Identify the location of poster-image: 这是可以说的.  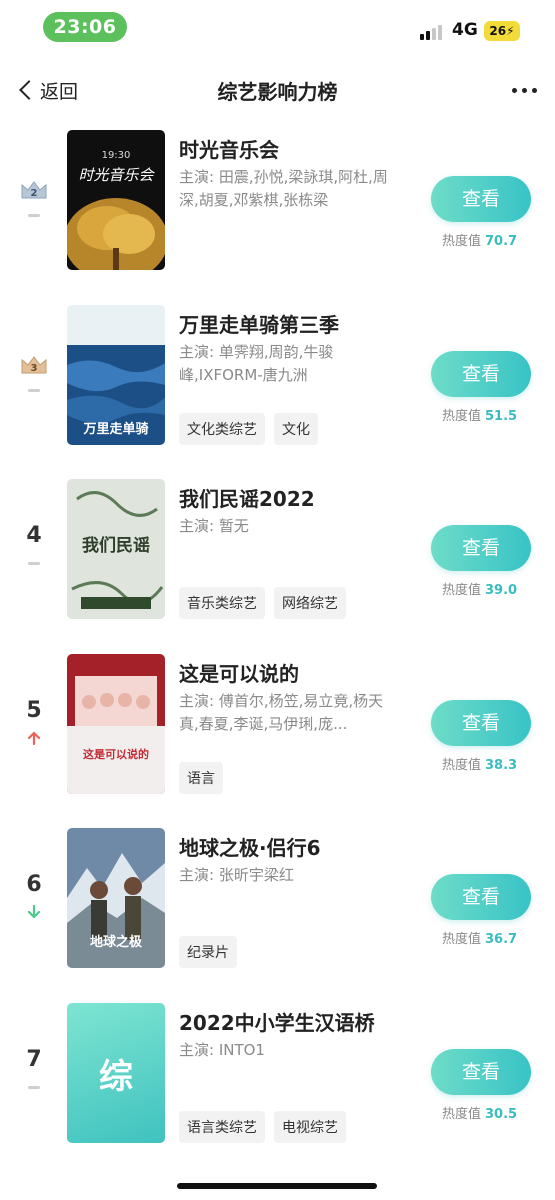
(116, 724).